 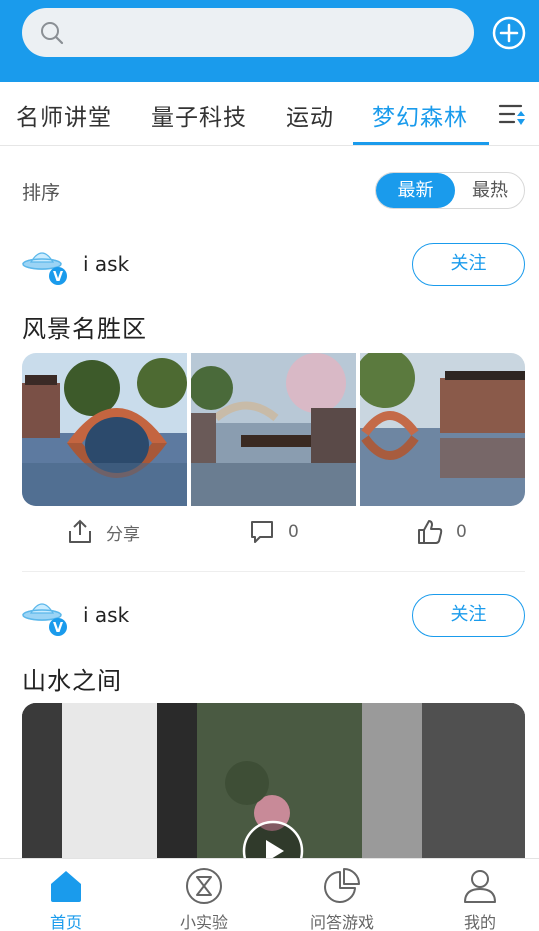 What do you see at coordinates (262, 532) in the screenshot?
I see `comment-icon` at bounding box center [262, 532].